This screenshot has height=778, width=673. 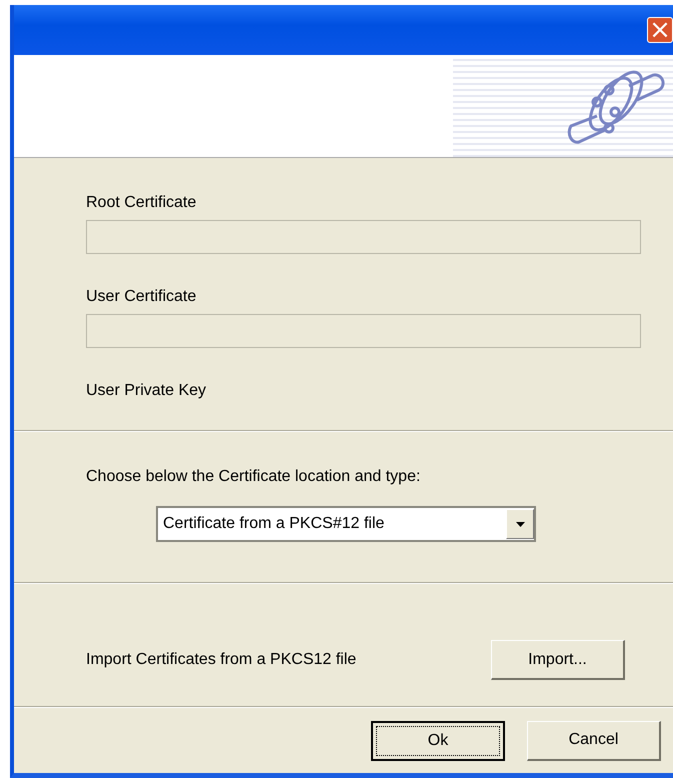 I want to click on close-button: ×, so click(x=660, y=30).